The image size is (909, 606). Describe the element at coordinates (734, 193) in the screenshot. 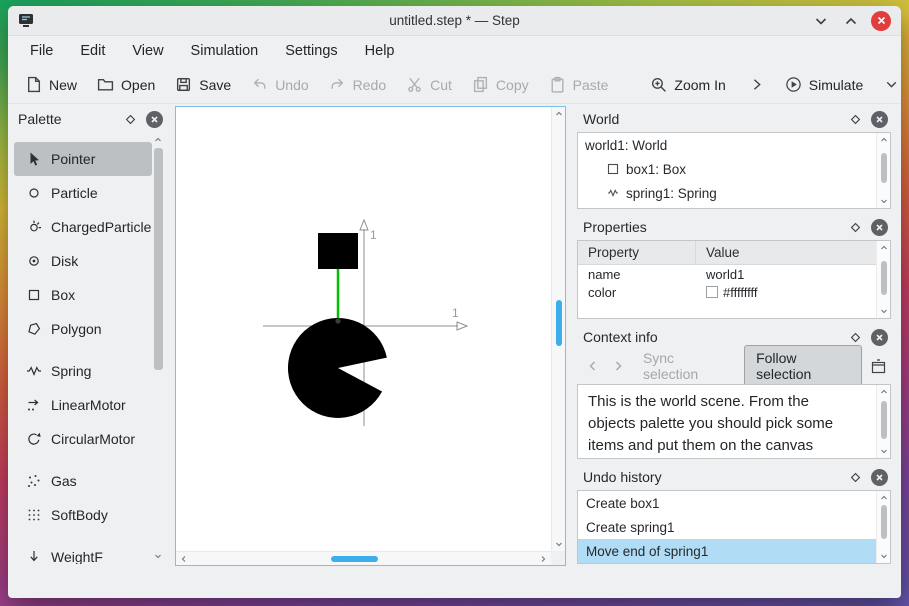

I see `tree-item-spring1: spring1: Spring` at that location.